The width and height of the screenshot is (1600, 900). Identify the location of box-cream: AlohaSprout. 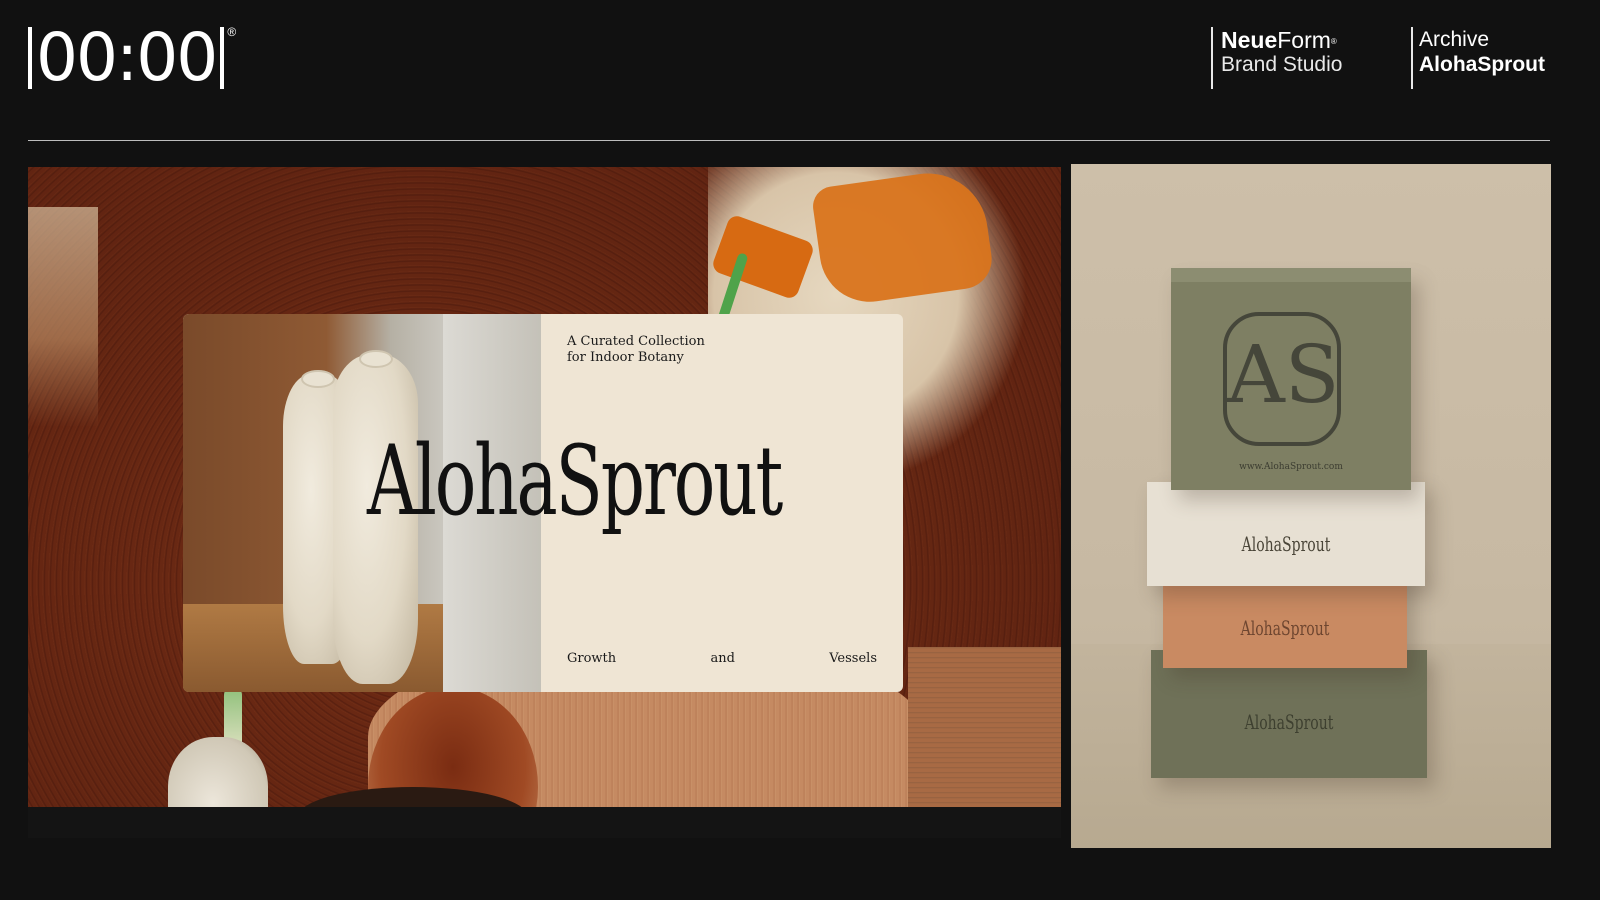
(1286, 534).